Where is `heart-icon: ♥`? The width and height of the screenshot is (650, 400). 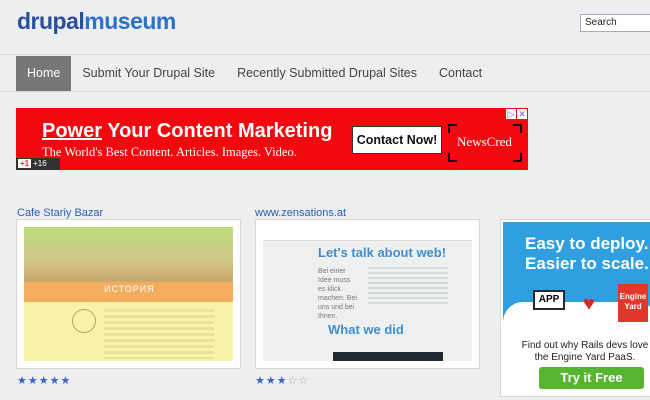 heart-icon: ♥ is located at coordinates (589, 304).